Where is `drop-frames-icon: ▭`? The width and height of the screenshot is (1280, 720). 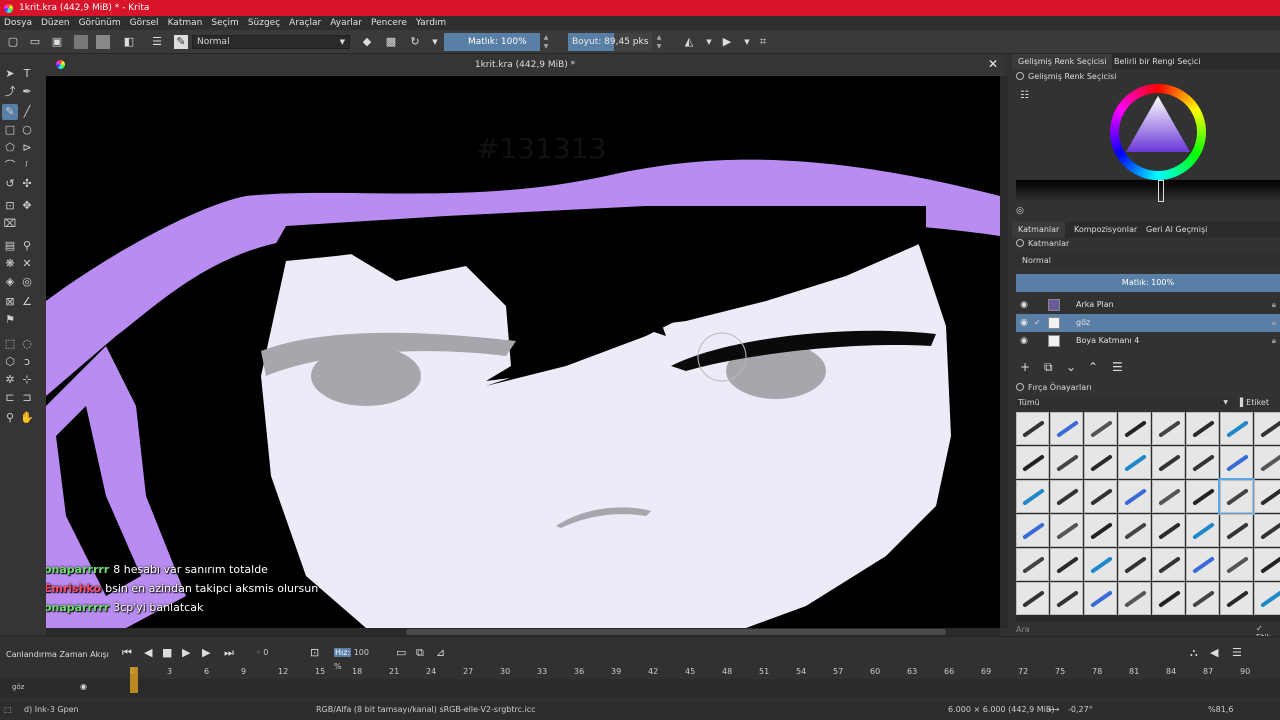
drop-frames-icon: ▭ is located at coordinates (401, 652).